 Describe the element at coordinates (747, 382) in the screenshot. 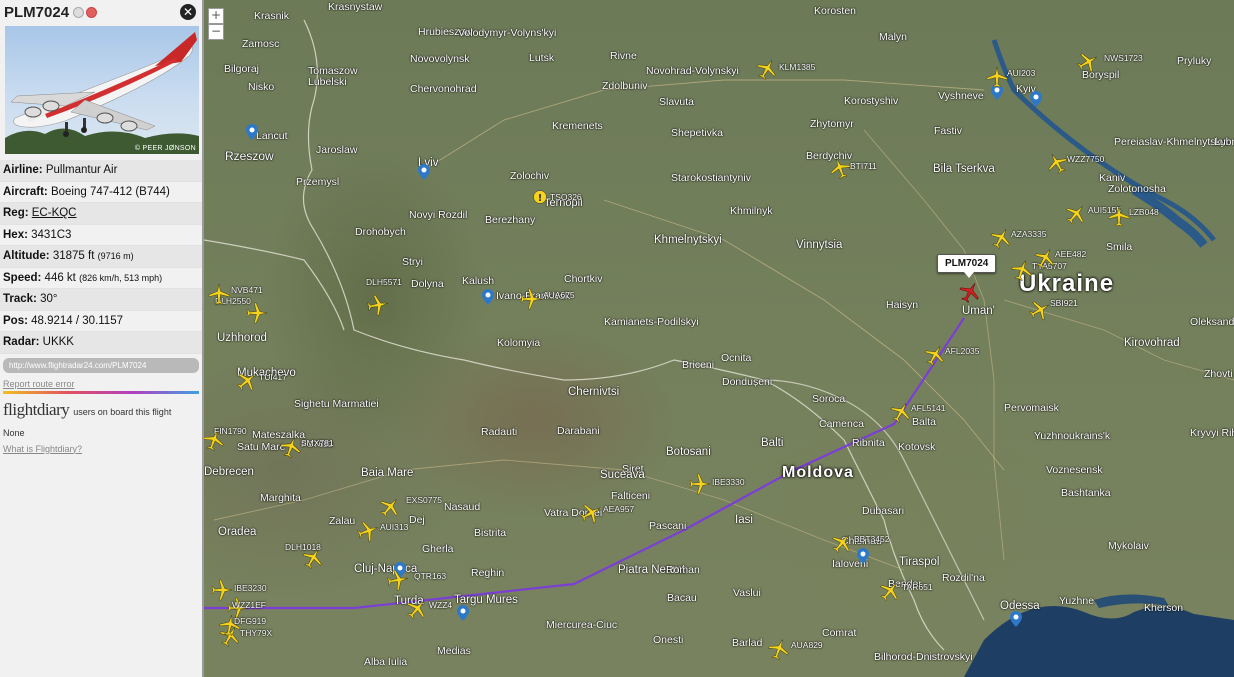

I see `city-label: Dondușeni` at that location.